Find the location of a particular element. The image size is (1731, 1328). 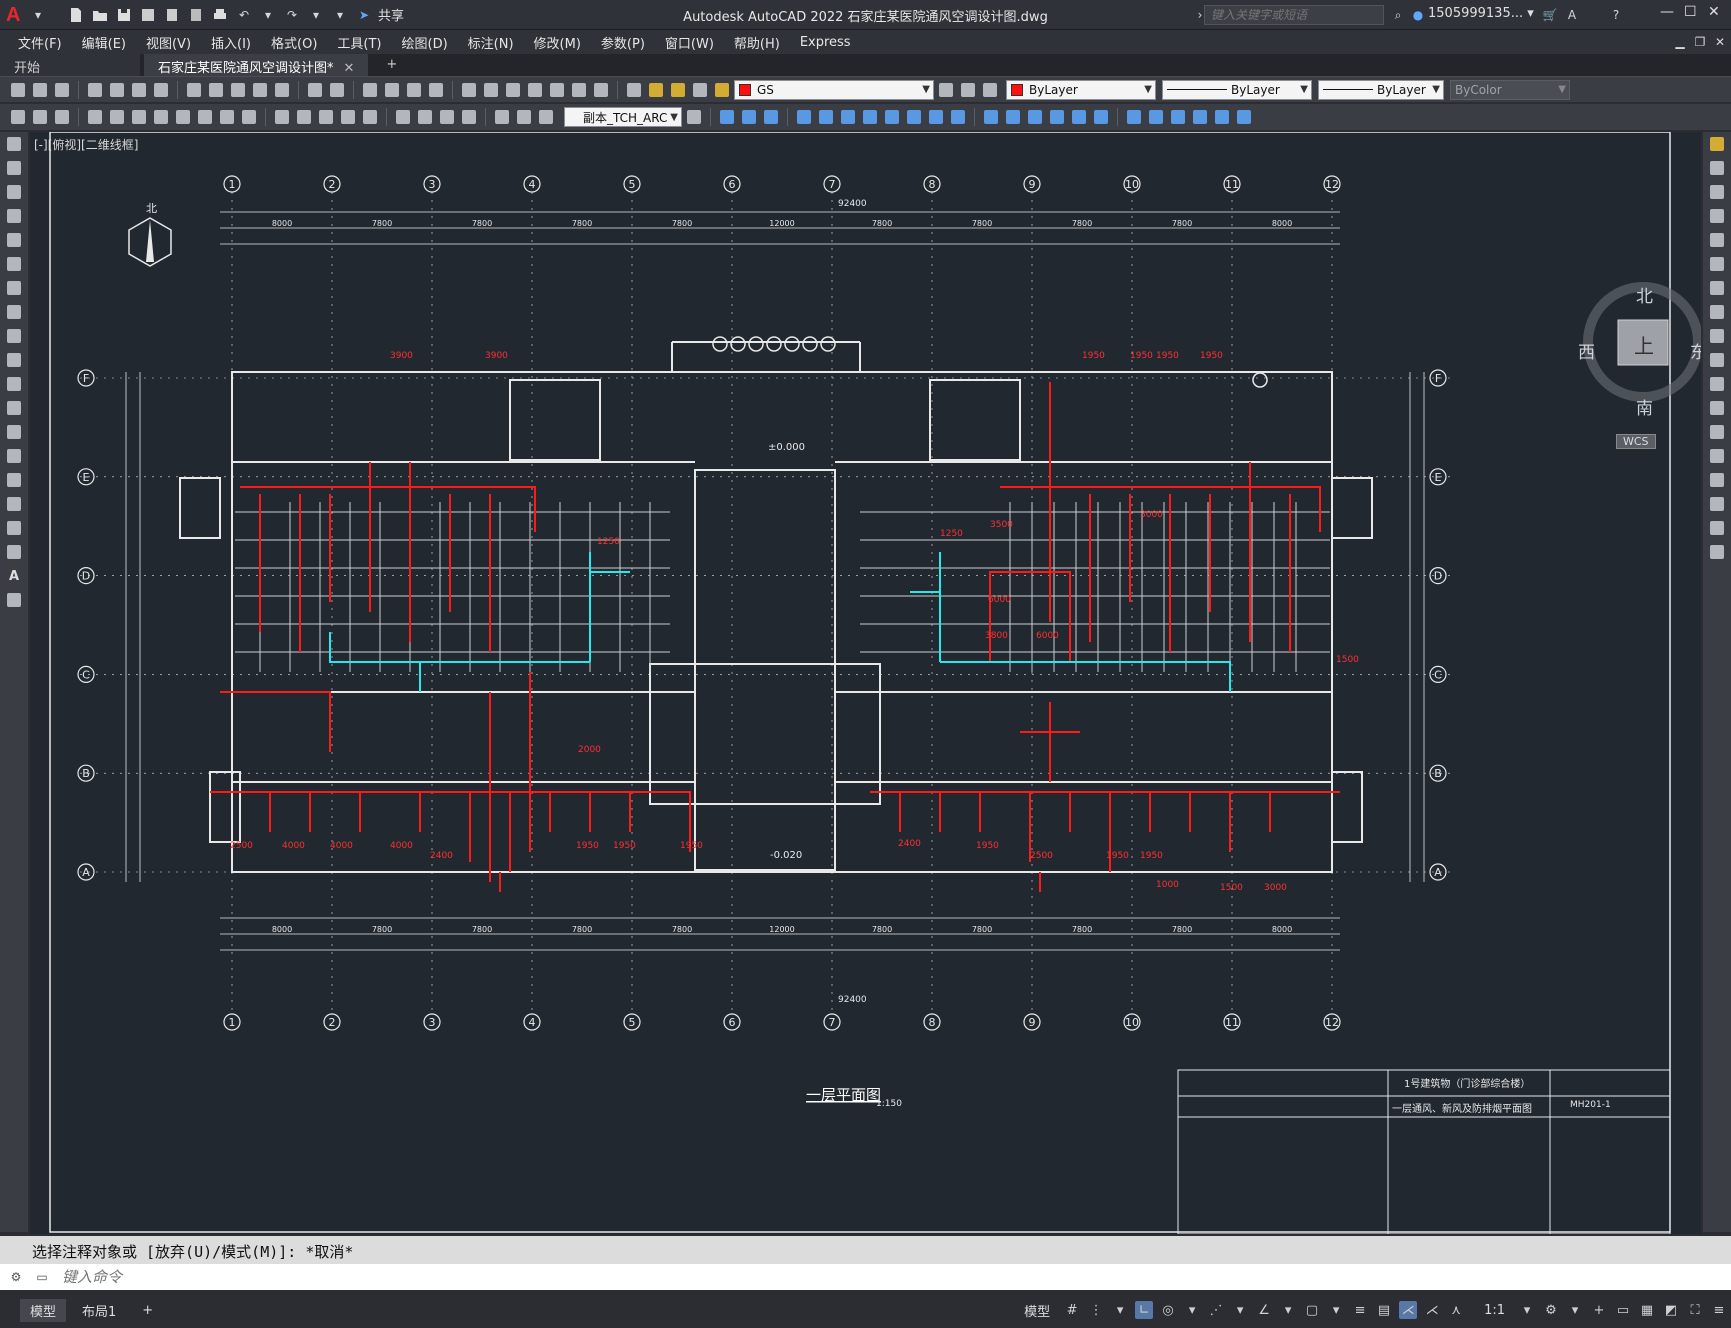

object-snap-chevron-icon: ▾ is located at coordinates (1336, 1310).